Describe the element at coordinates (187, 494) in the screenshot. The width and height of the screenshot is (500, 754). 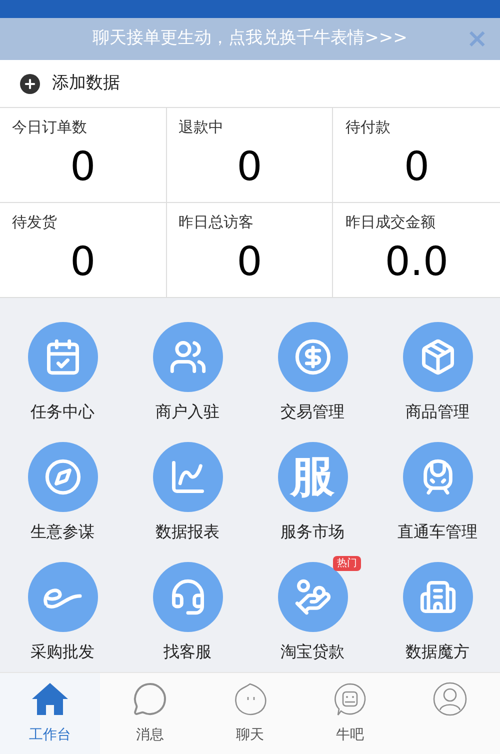
I see `app-shortcut: 数据报表` at that location.